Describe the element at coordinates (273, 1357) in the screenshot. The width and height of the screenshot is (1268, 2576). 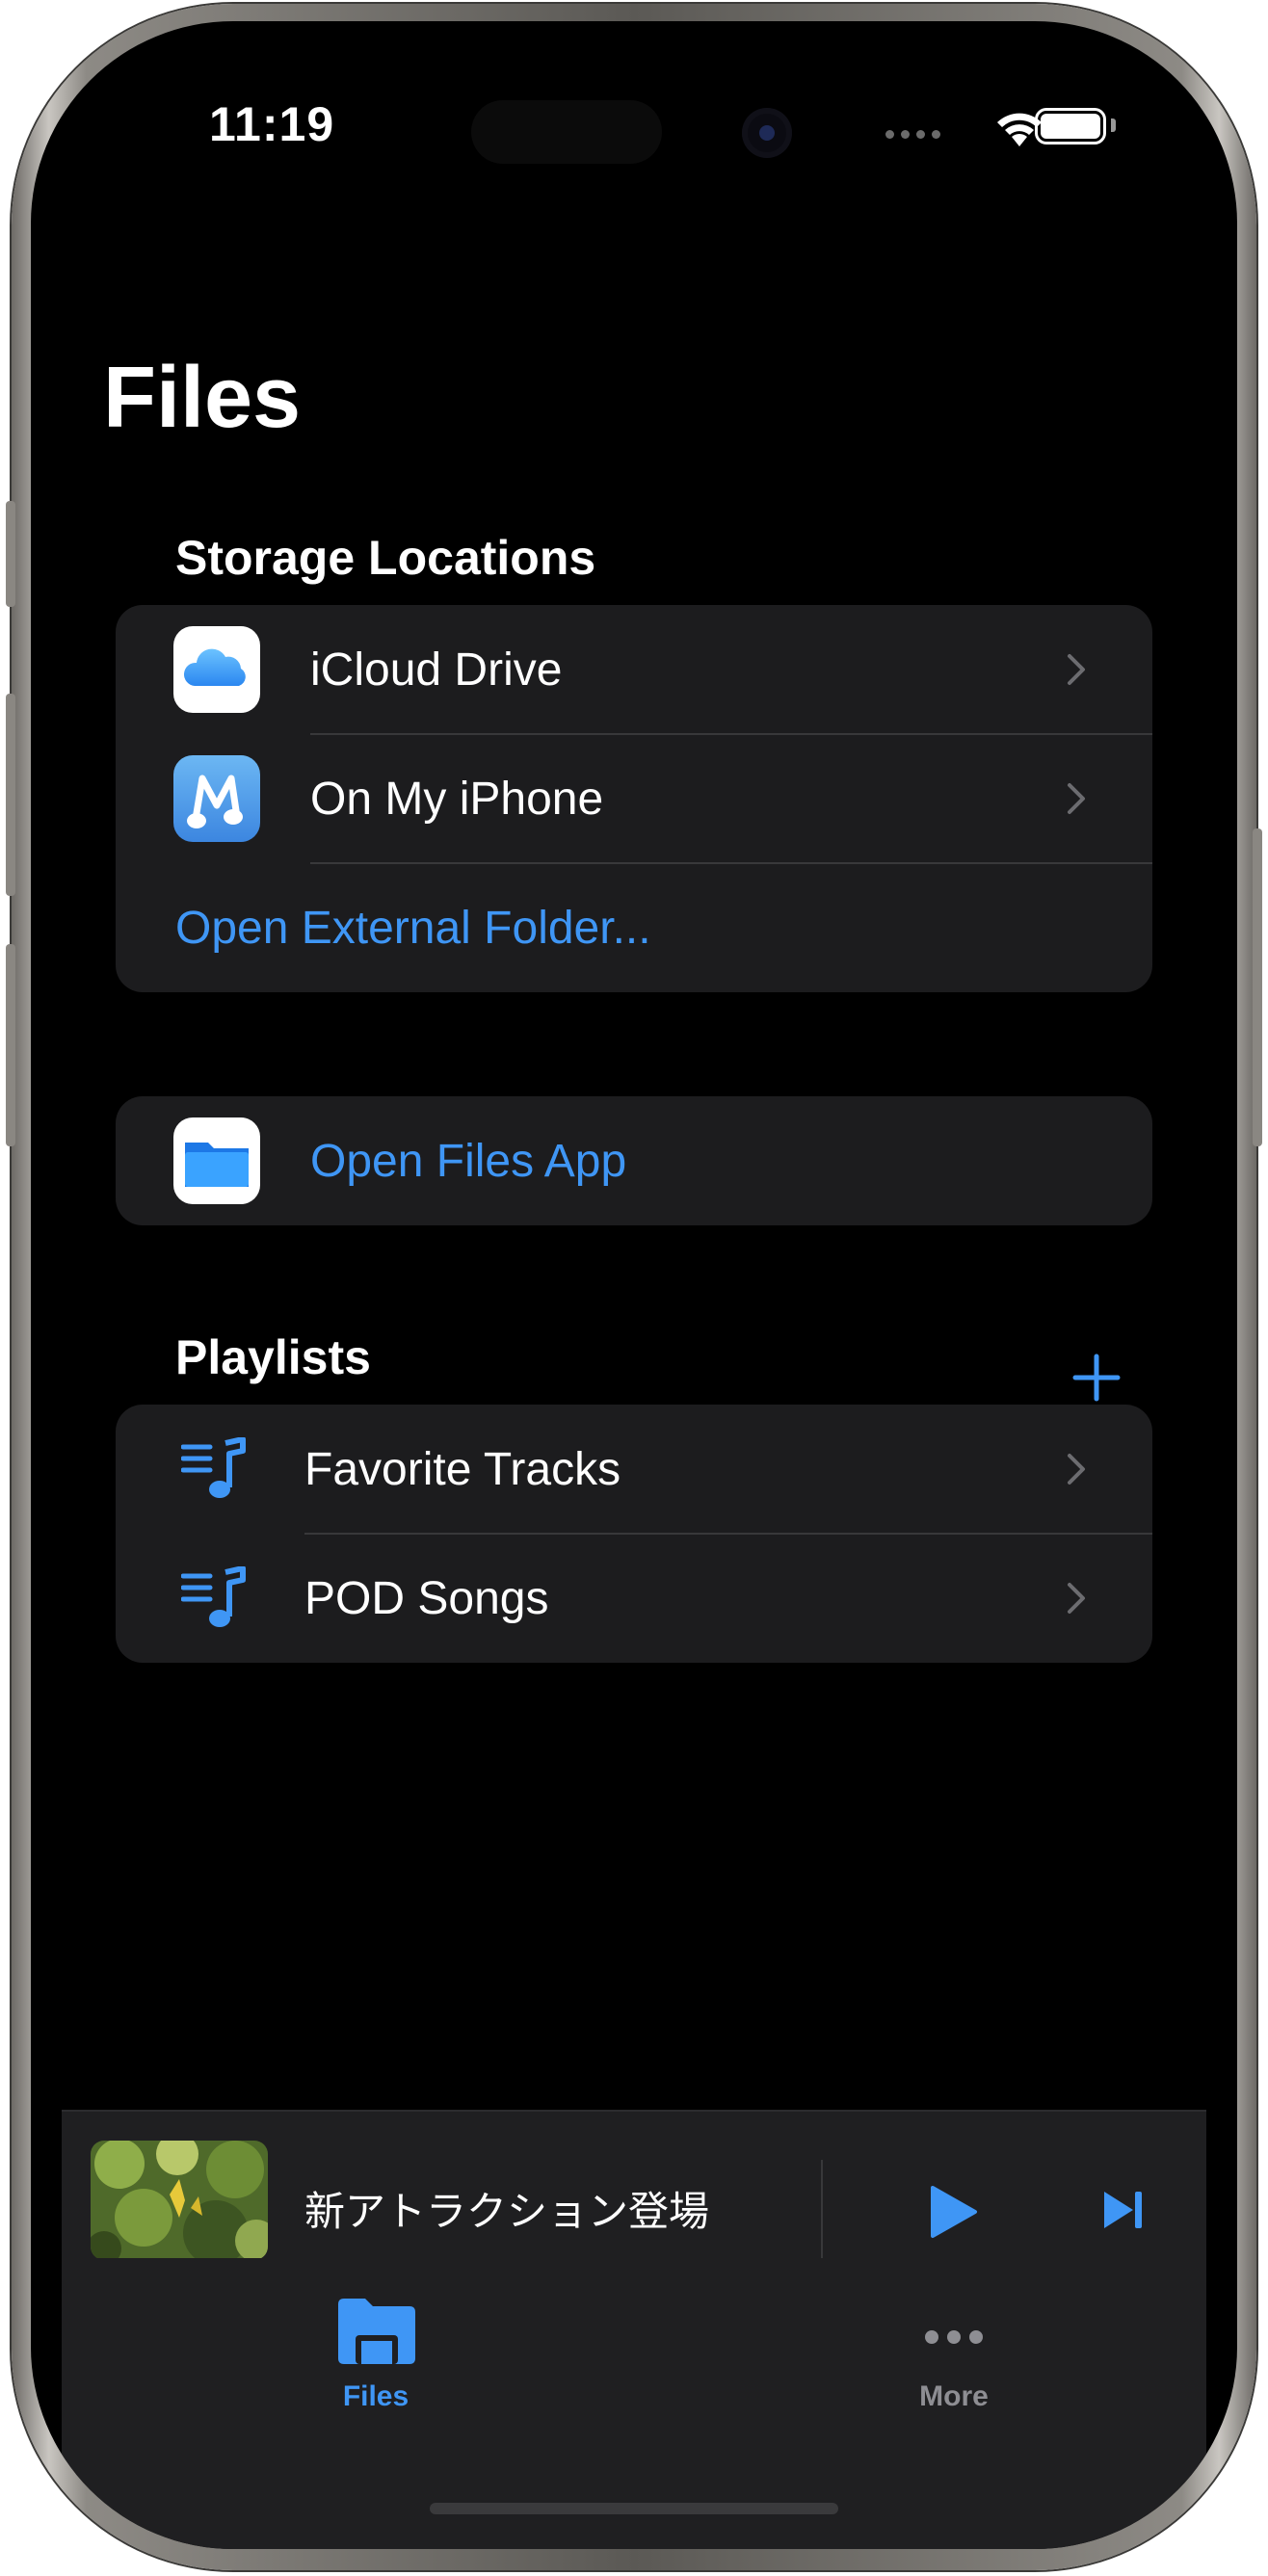
I see `playlists-header: Playlists` at that location.